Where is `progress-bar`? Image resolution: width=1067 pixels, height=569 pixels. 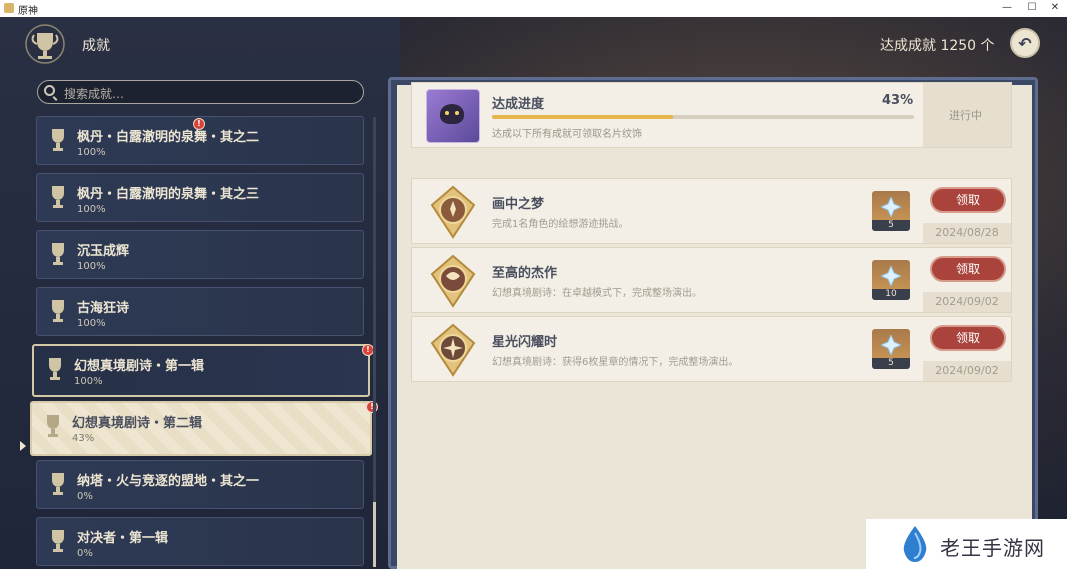 progress-bar is located at coordinates (703, 117).